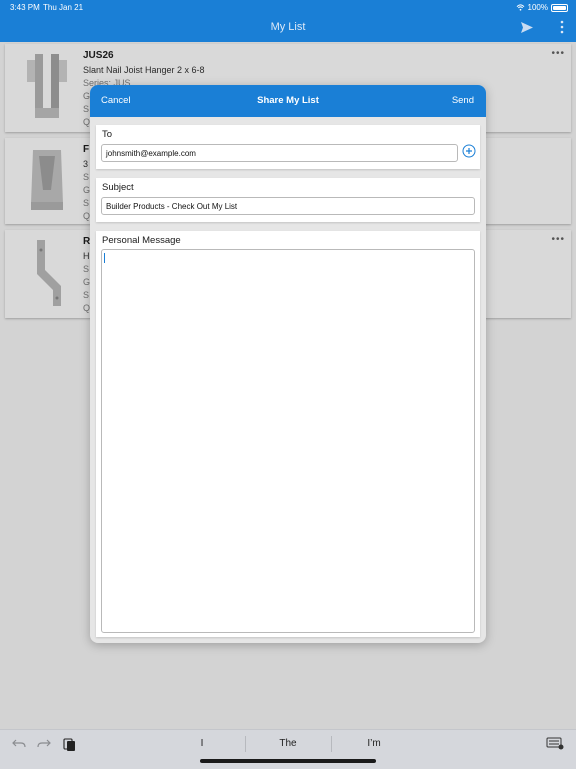  I want to click on wifi-icon, so click(520, 7).